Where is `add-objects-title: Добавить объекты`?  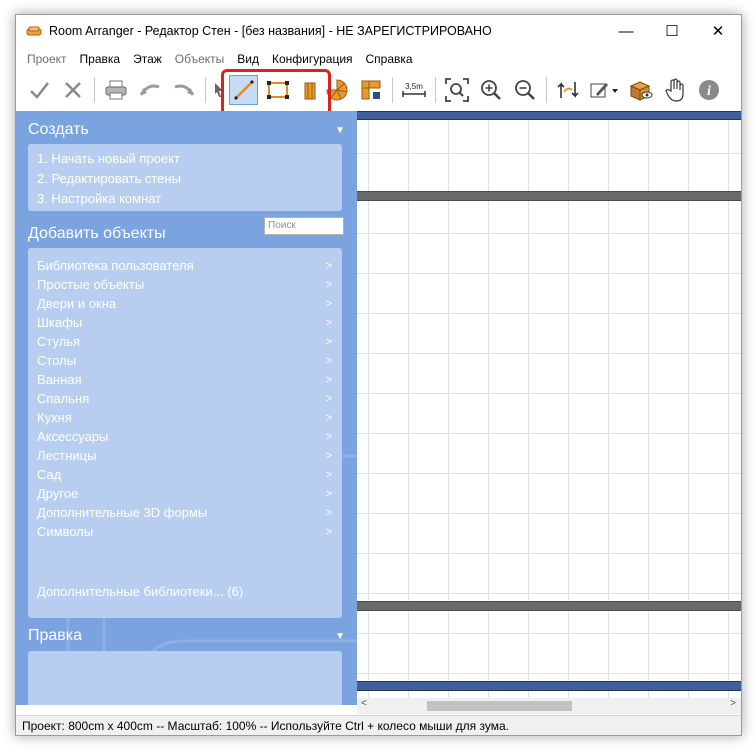
add-objects-title: Добавить объекты is located at coordinates (97, 233).